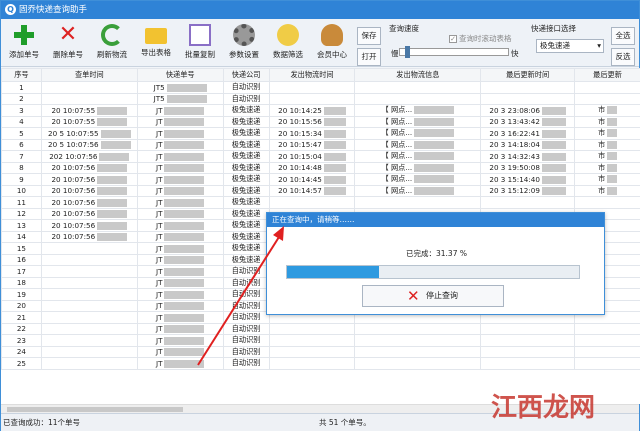 The height and width of the screenshot is (432, 640). I want to click on cell-text: 19, so click(21, 294).